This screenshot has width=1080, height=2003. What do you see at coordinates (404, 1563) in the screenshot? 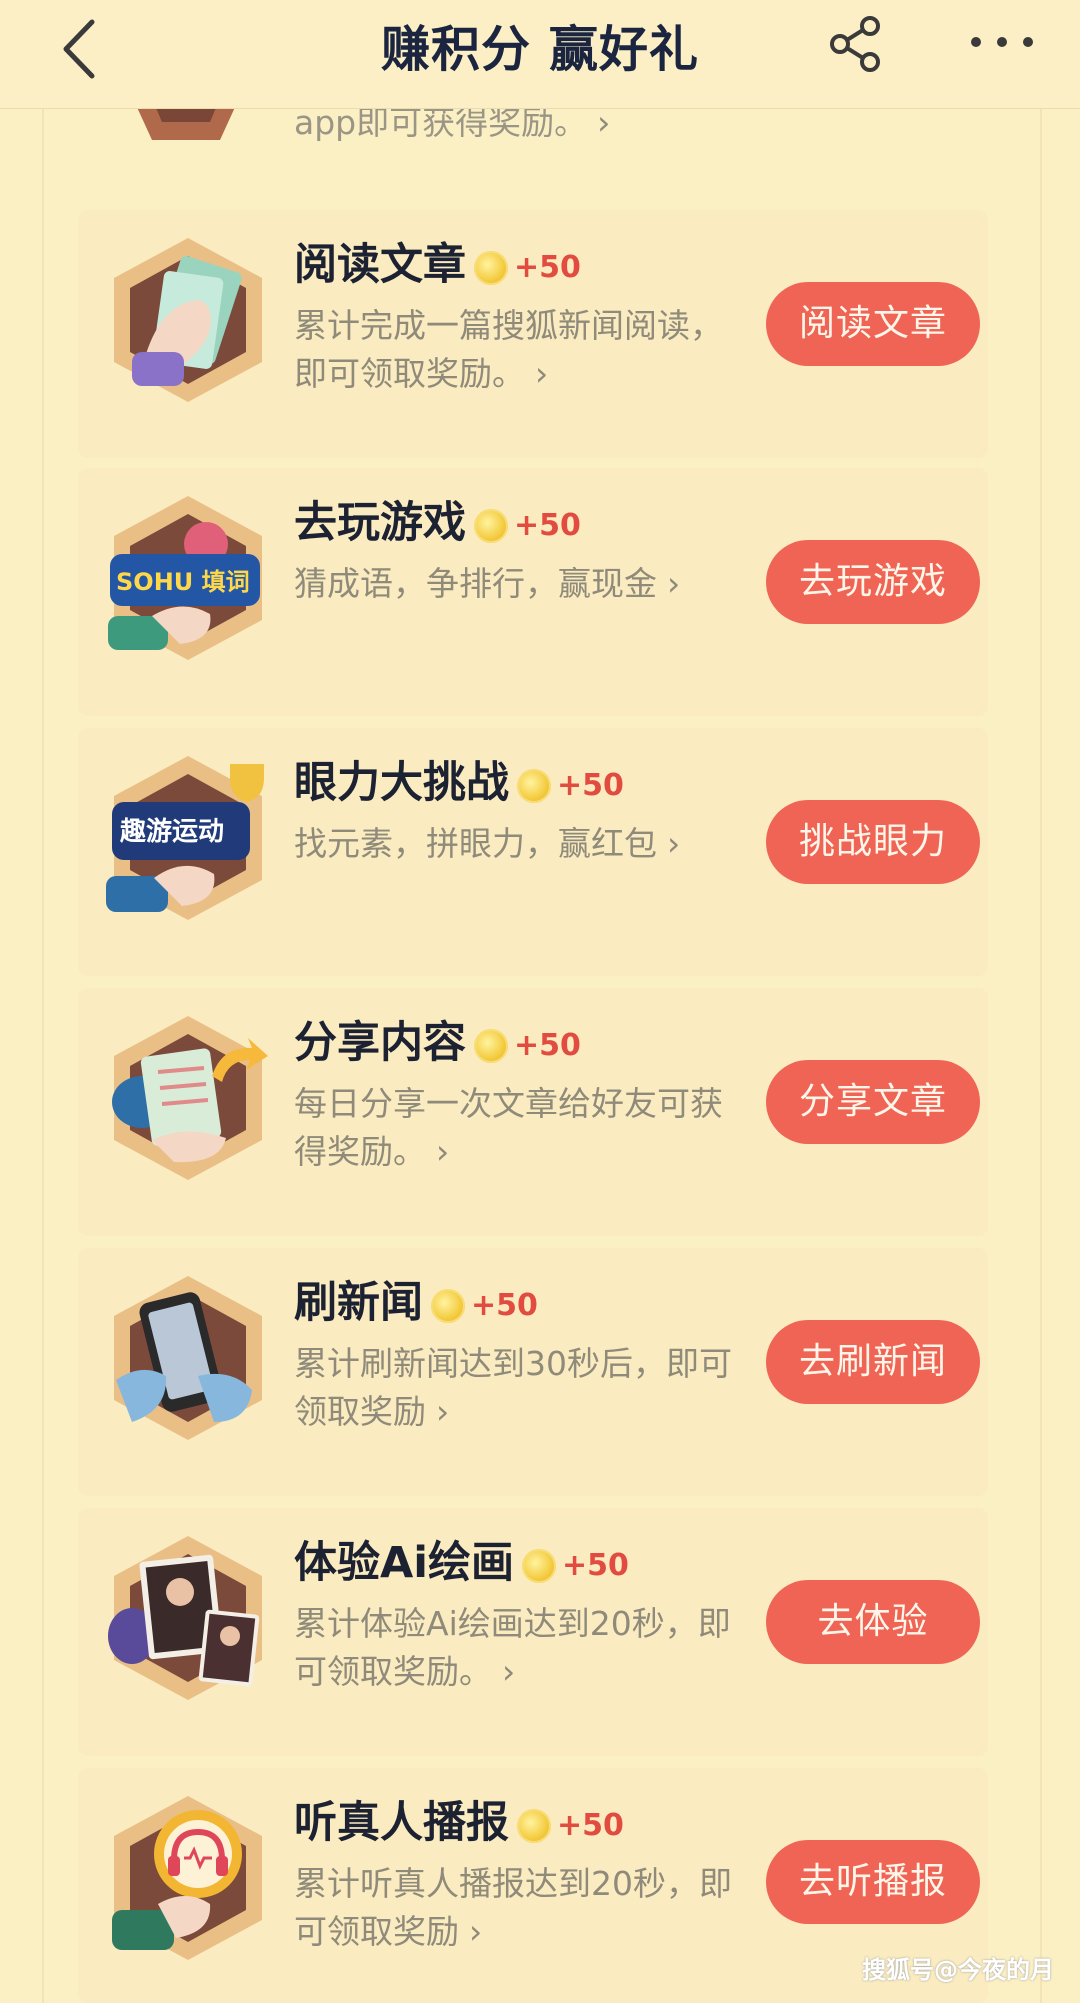
I see `task-title: 体验Ai绘画` at bounding box center [404, 1563].